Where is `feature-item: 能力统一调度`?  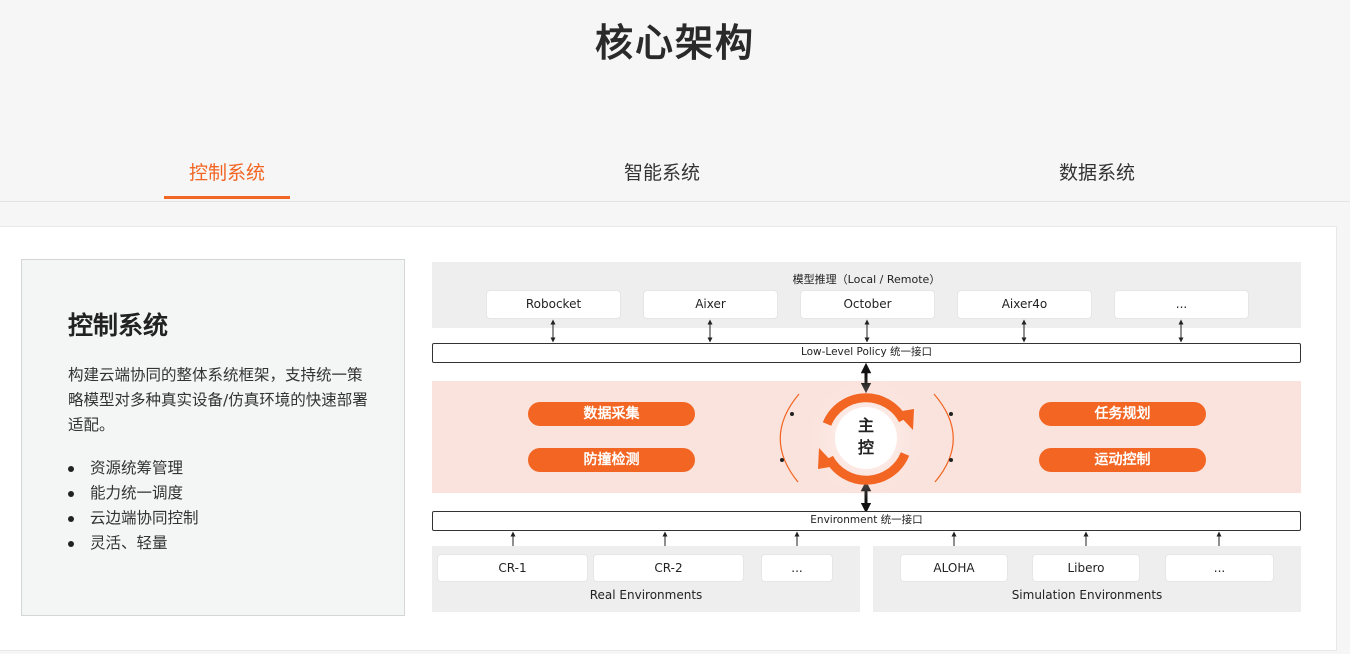
feature-item: 能力统一调度 is located at coordinates (133, 493).